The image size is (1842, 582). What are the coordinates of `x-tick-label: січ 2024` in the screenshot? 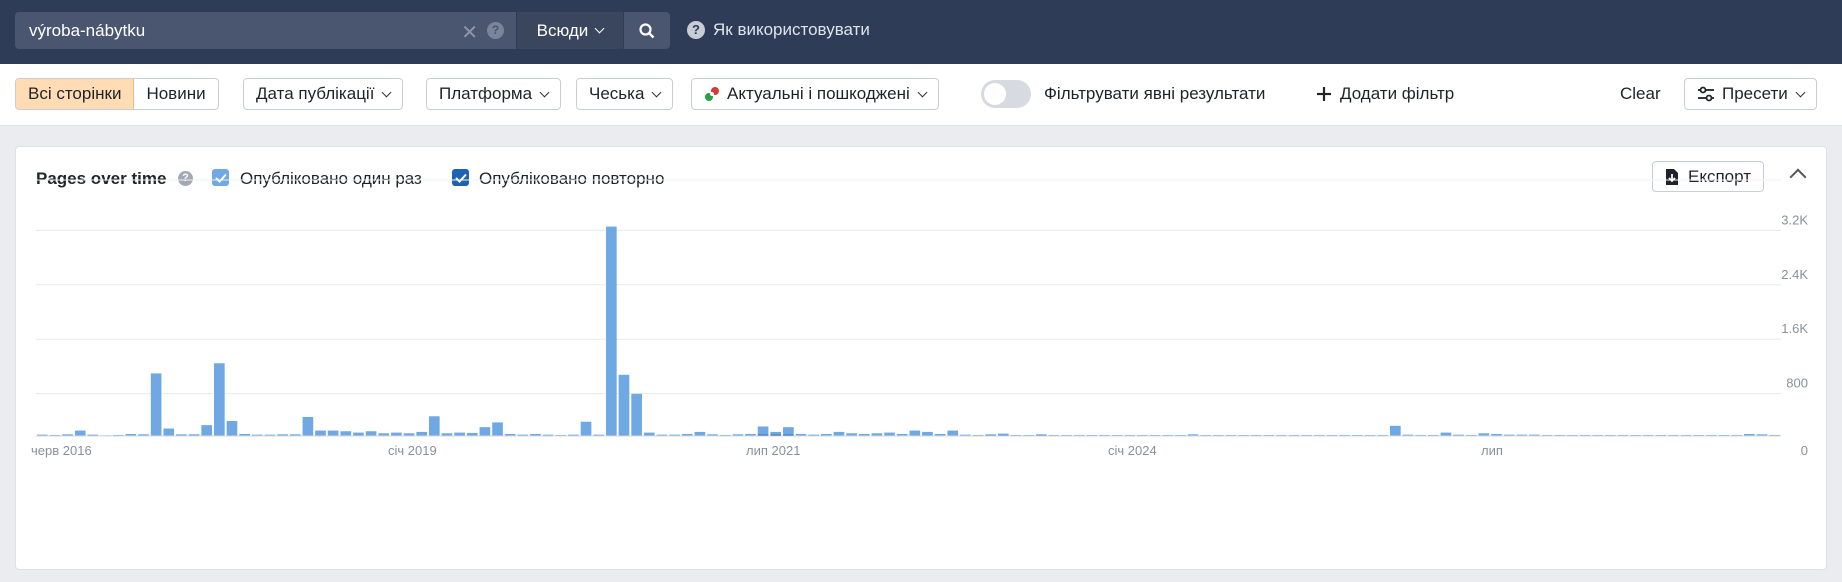 It's located at (1132, 450).